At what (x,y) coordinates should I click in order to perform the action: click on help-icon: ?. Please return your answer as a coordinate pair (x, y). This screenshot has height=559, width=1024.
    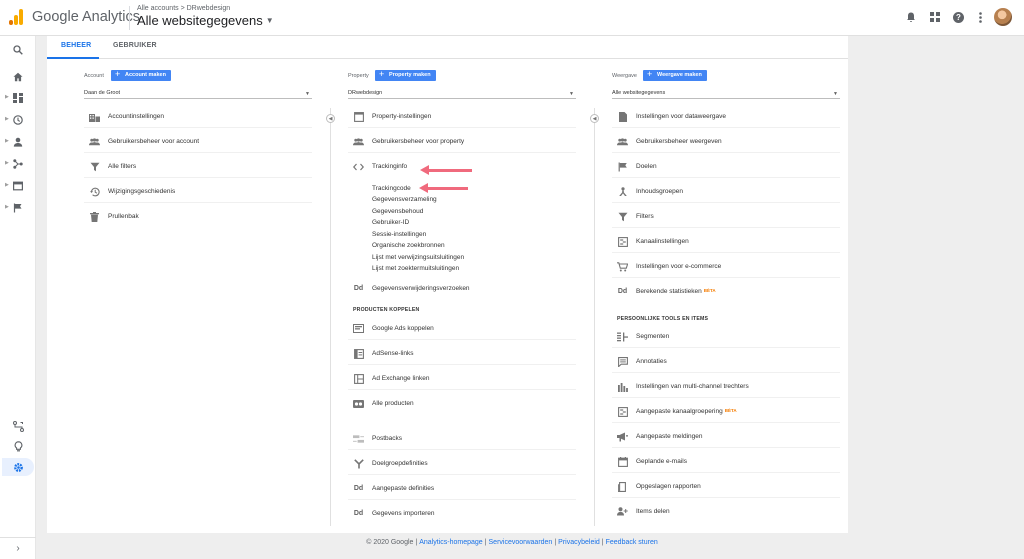
    Looking at the image, I should click on (958, 17).